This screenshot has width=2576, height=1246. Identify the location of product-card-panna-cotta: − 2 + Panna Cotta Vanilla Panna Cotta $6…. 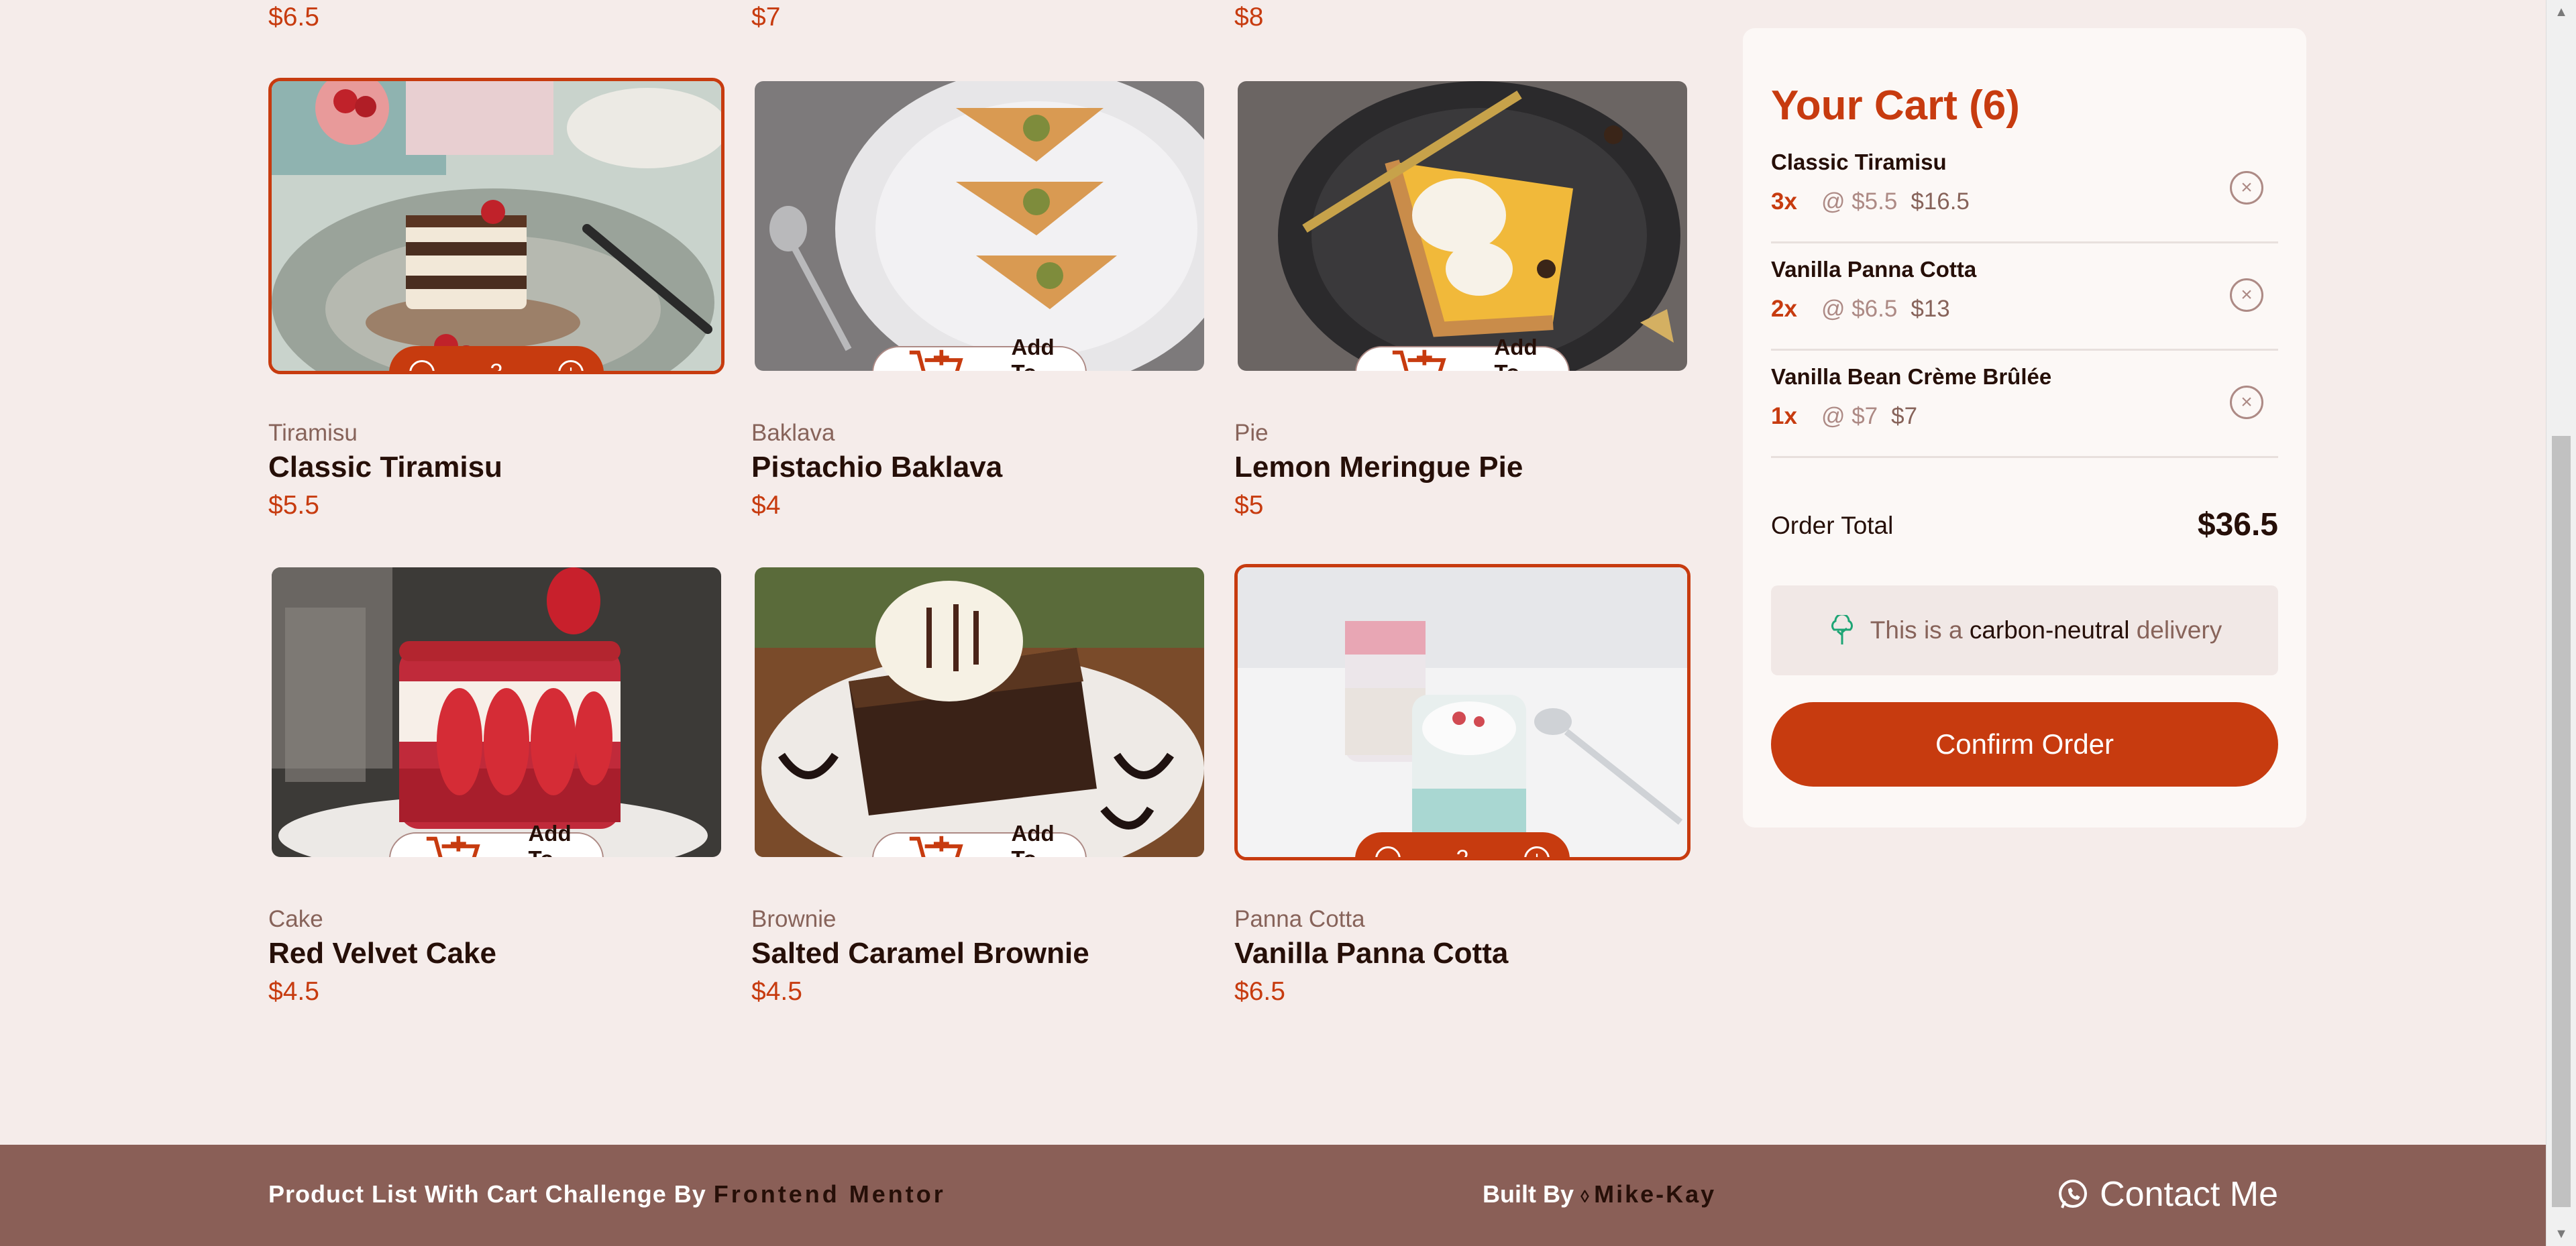
(1462, 785).